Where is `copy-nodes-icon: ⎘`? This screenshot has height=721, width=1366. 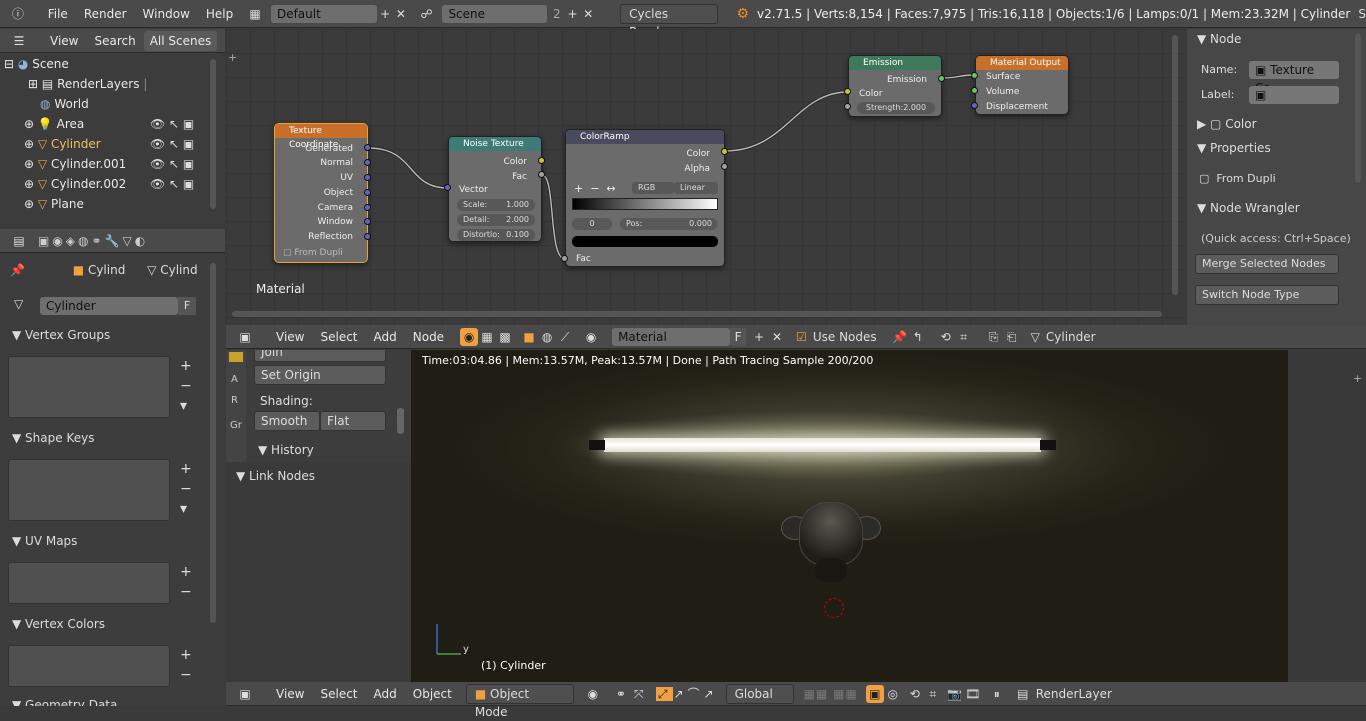 copy-nodes-icon: ⎘ is located at coordinates (994, 337).